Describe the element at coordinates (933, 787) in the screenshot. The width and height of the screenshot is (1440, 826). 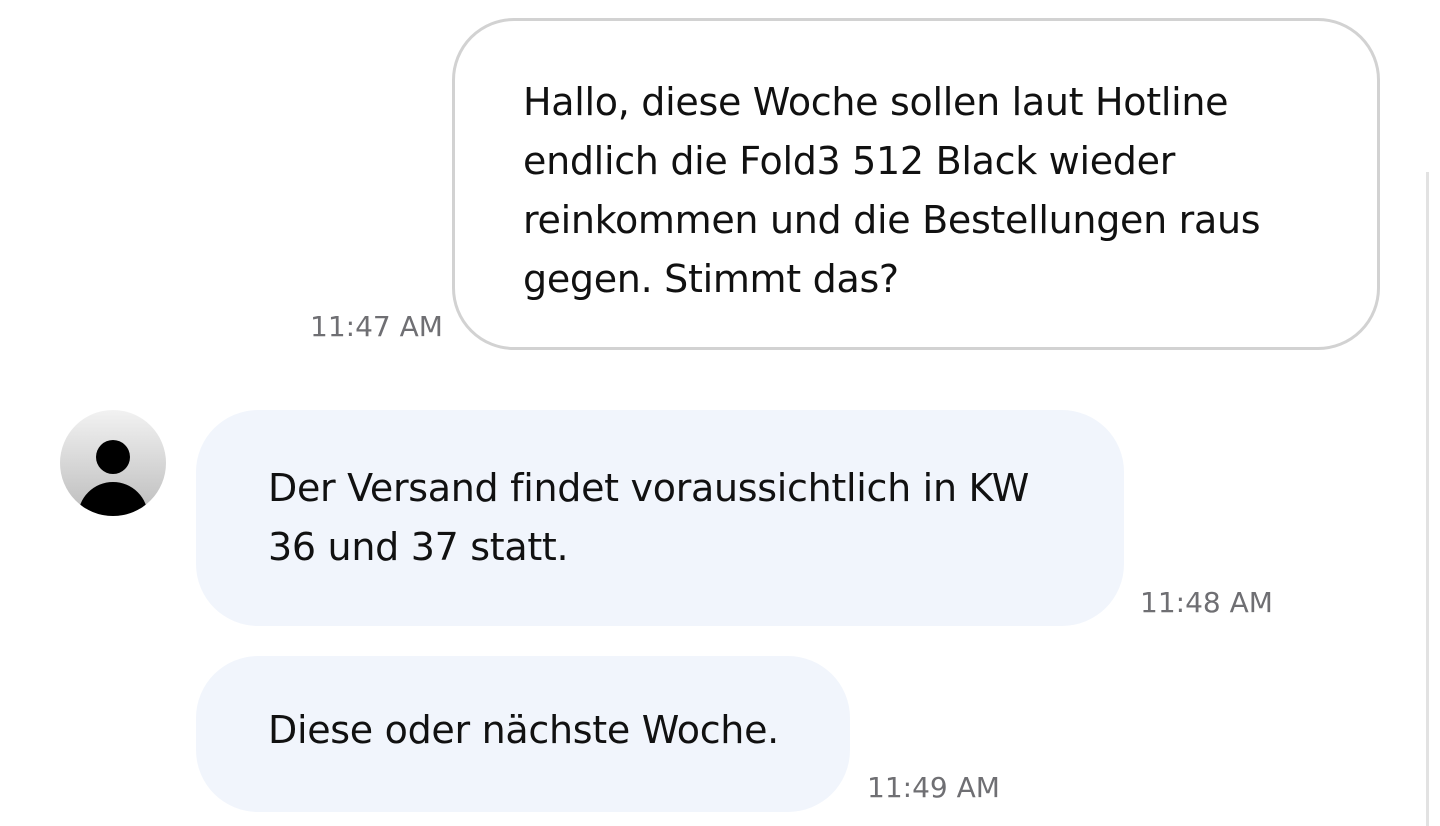
I see `message-timestamp: 11:49 AM` at that location.